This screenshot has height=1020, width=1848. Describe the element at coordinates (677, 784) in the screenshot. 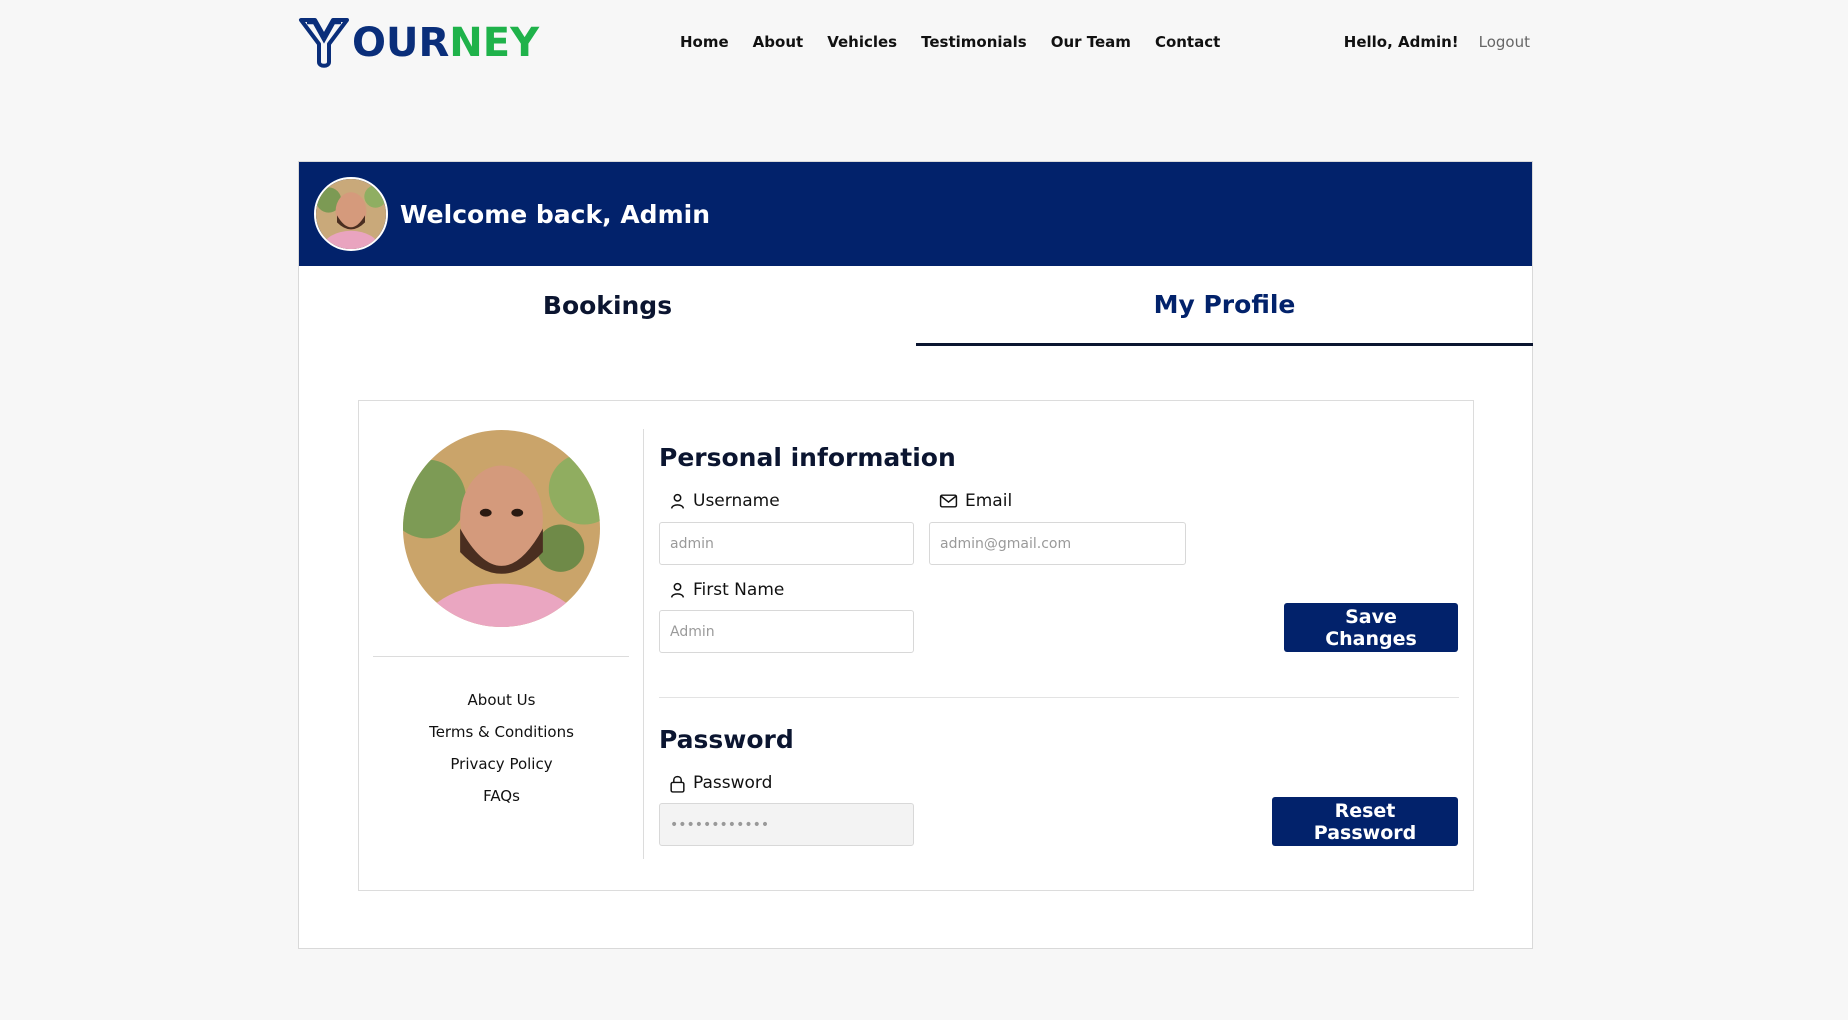

I see `lock-icon` at that location.